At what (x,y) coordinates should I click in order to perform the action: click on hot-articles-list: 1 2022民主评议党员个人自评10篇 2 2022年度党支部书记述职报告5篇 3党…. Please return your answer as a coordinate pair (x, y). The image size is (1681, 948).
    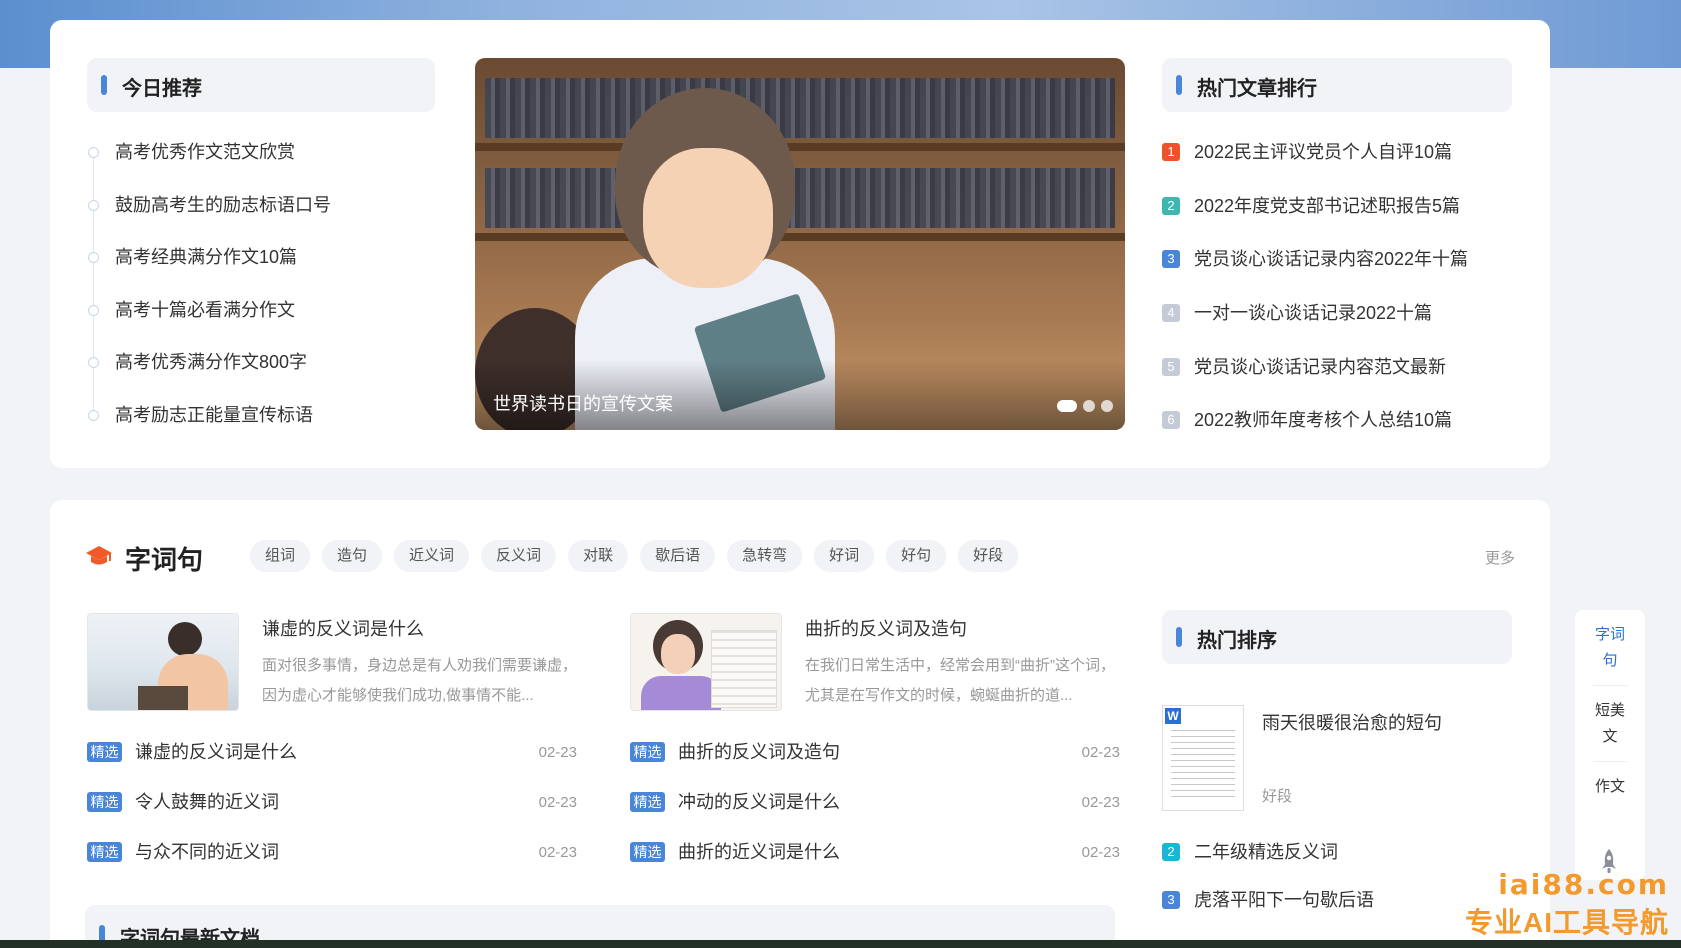
    Looking at the image, I should click on (1352, 301).